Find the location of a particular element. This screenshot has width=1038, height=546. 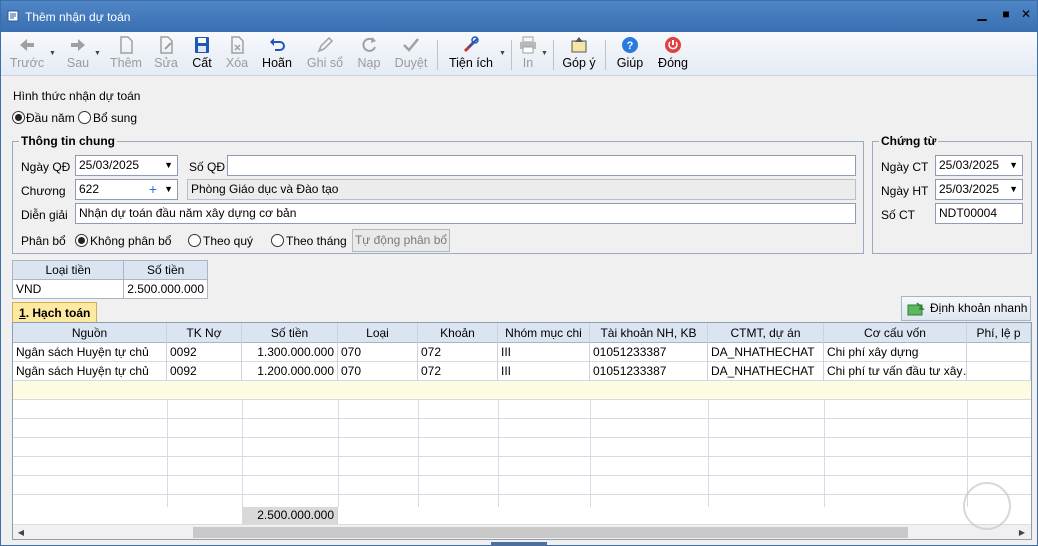

currency-type-header: Loại tiền is located at coordinates (68, 270).